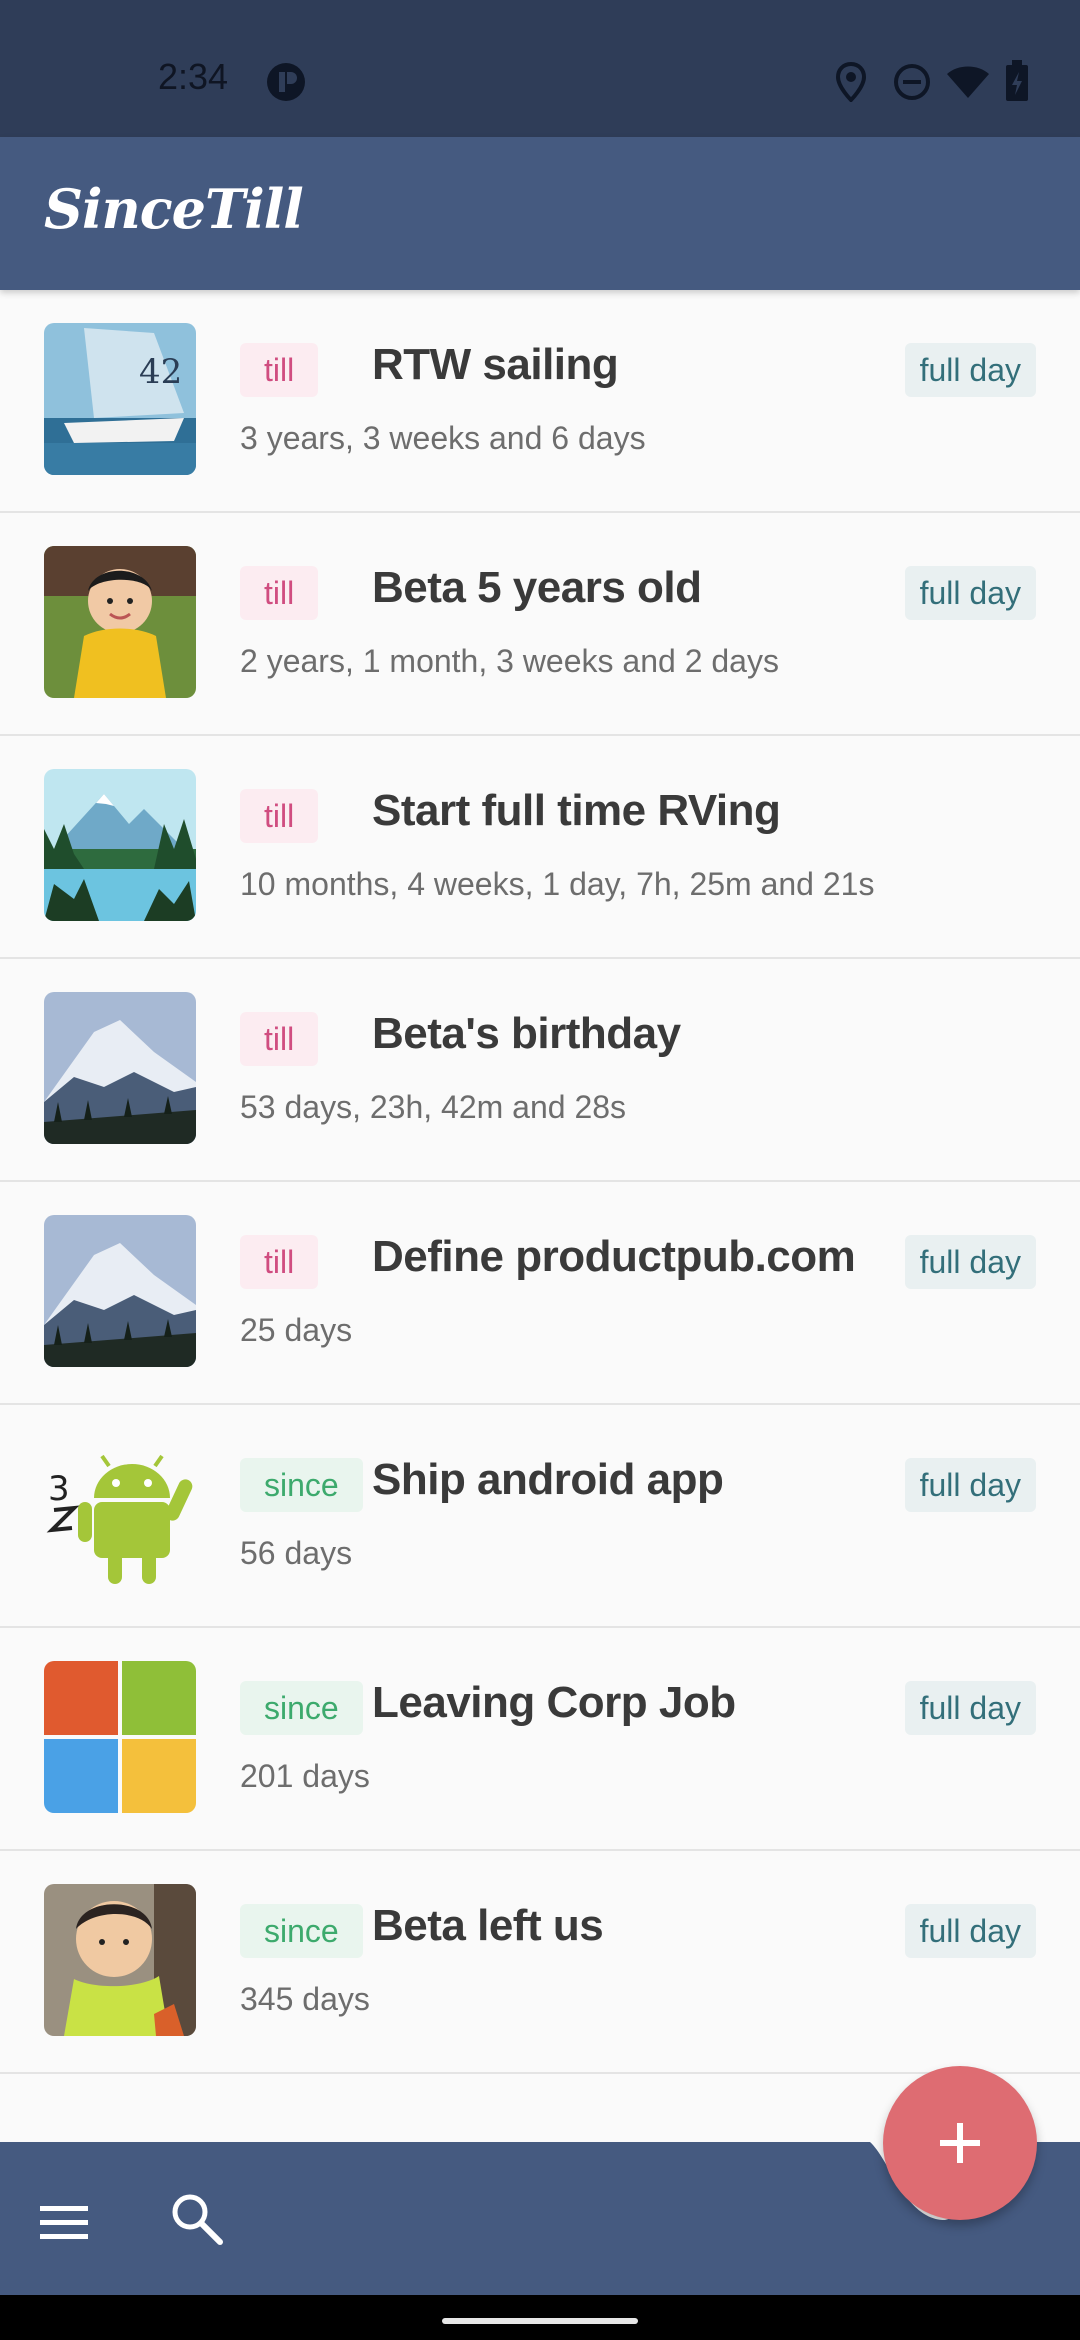 The width and height of the screenshot is (1080, 2340). Describe the element at coordinates (554, 1702) in the screenshot. I see `event-title: Leaving Corp Job` at that location.